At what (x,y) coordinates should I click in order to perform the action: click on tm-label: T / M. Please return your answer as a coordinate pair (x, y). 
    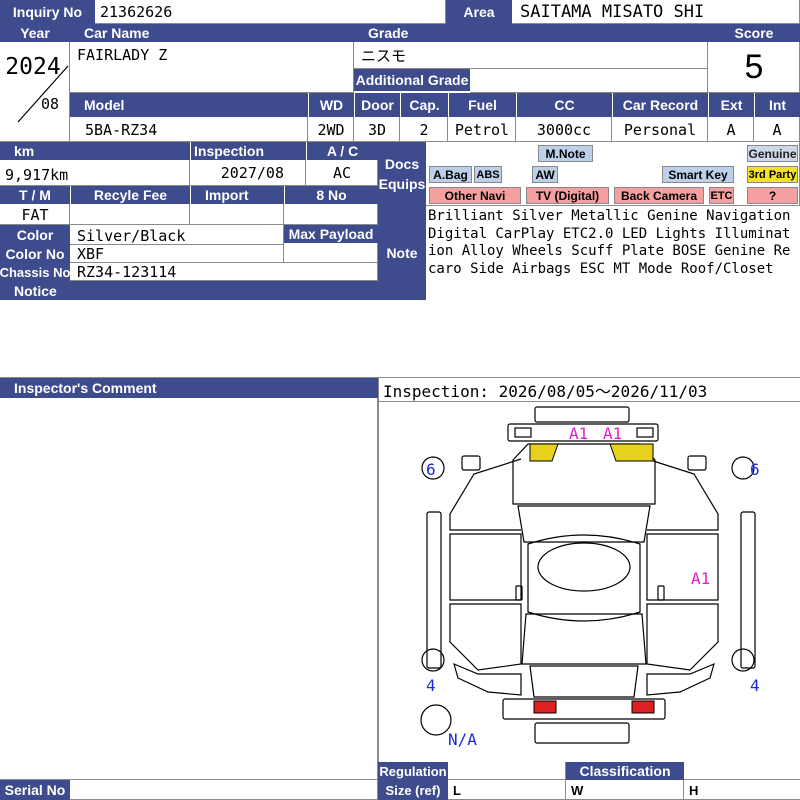
    Looking at the image, I should click on (35, 195).